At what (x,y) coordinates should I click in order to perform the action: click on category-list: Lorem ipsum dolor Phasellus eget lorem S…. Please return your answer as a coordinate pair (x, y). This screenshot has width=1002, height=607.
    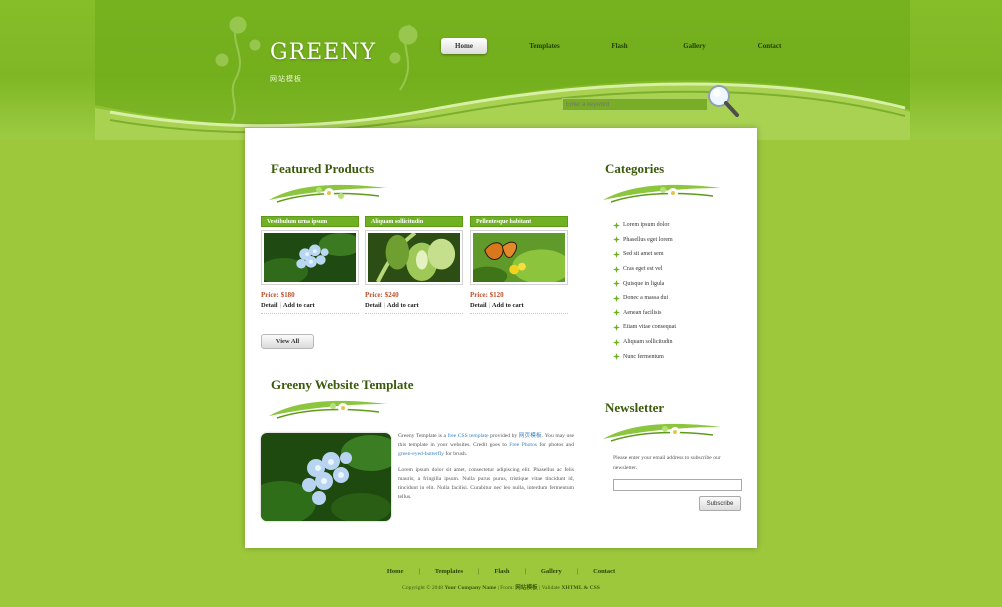
    Looking at the image, I should click on (644, 291).